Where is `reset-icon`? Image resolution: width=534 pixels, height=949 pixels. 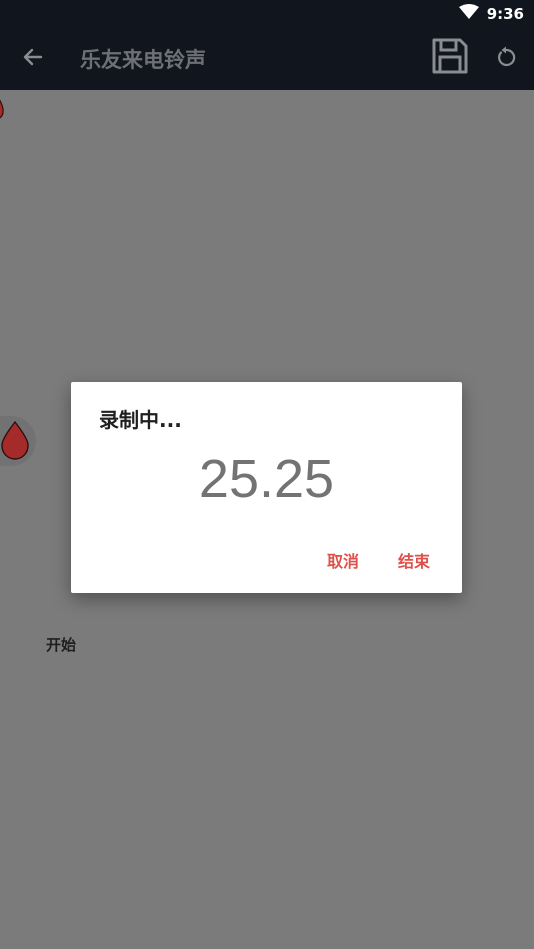 reset-icon is located at coordinates (506, 59).